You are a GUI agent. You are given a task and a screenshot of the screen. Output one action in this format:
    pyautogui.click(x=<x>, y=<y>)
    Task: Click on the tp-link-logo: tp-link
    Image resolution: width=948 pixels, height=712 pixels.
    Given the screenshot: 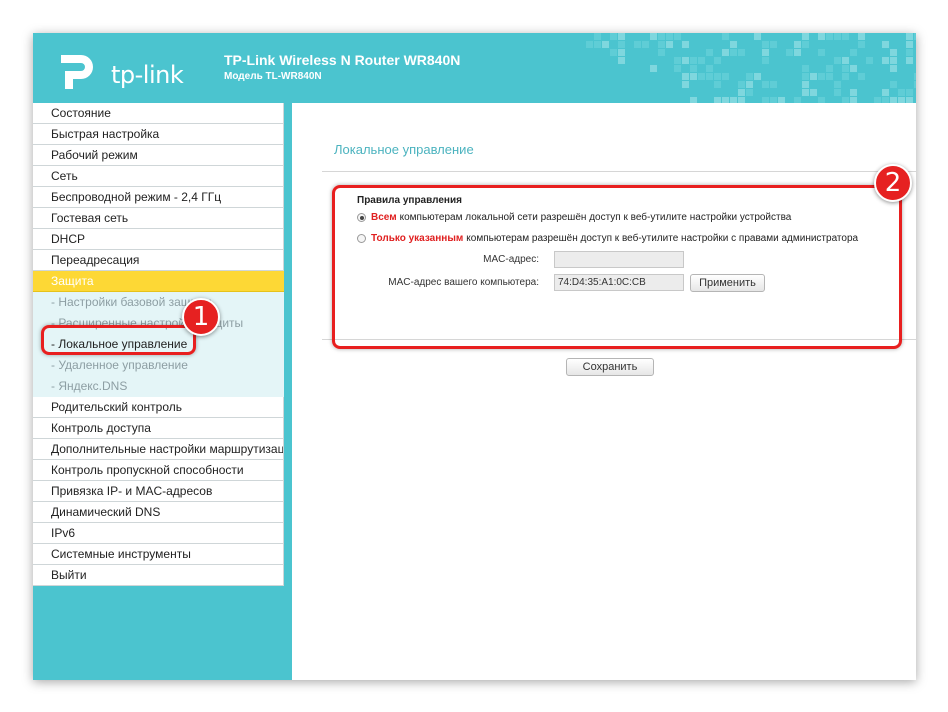 What is the action you would take?
    pyautogui.click(x=126, y=71)
    